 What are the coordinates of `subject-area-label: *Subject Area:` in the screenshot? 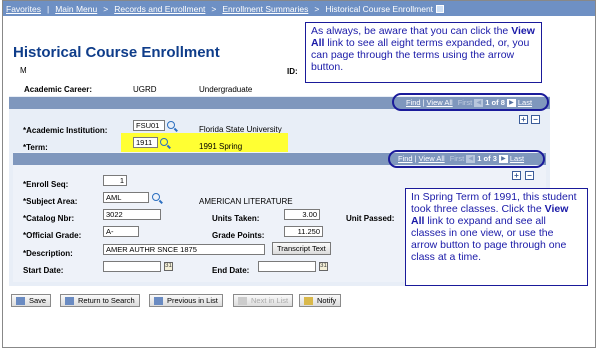 It's located at (50, 201).